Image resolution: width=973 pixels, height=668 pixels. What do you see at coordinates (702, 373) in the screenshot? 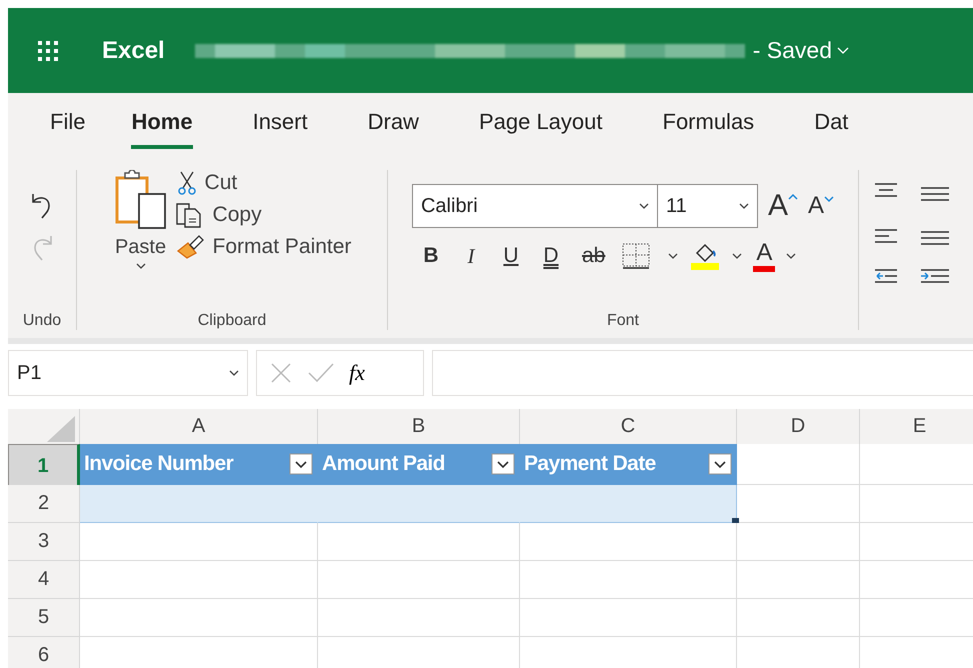
I see `formula-input` at bounding box center [702, 373].